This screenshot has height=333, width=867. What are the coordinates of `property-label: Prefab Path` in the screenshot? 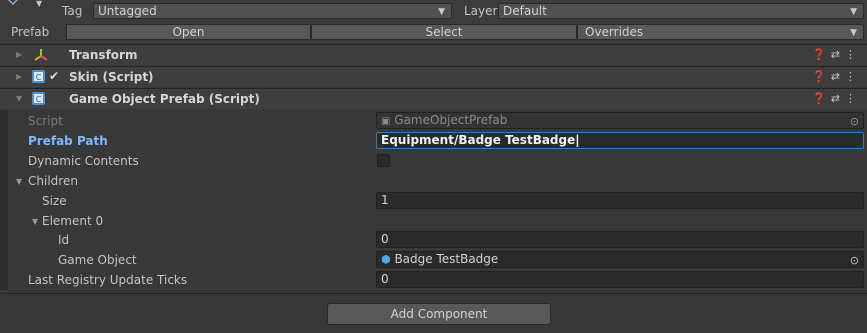 It's located at (68, 141).